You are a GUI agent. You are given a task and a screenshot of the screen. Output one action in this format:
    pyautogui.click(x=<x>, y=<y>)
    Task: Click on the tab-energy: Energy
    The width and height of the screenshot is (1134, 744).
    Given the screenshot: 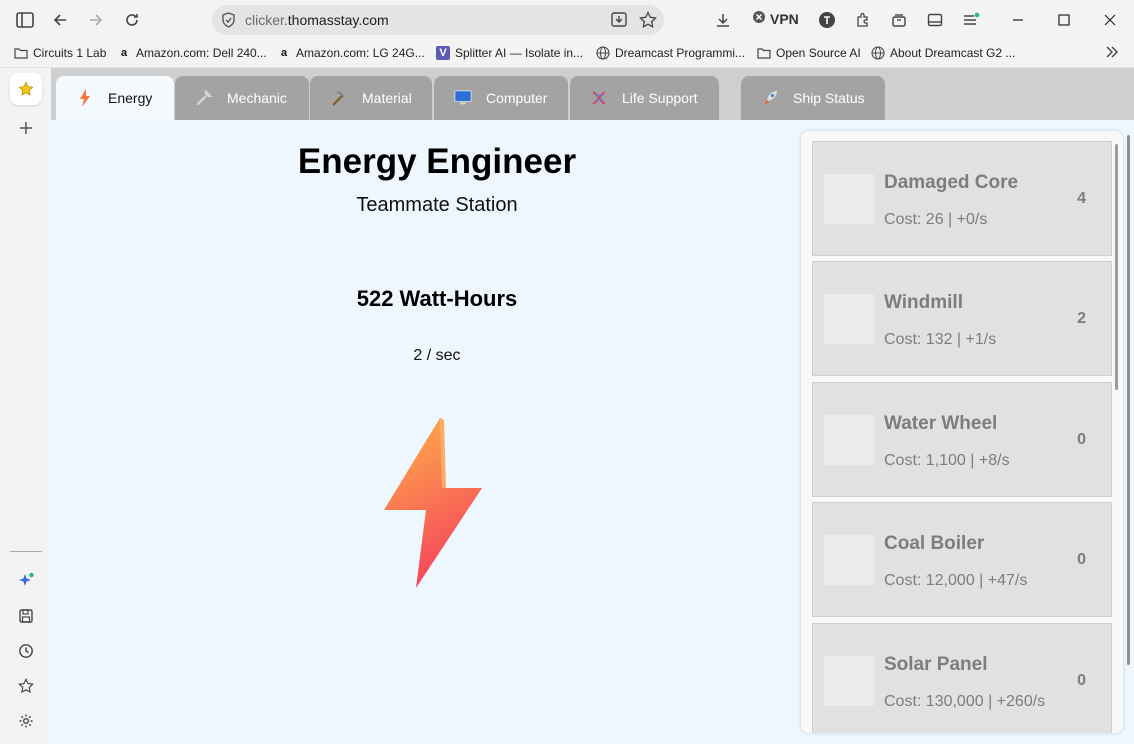 What is the action you would take?
    pyautogui.click(x=115, y=98)
    